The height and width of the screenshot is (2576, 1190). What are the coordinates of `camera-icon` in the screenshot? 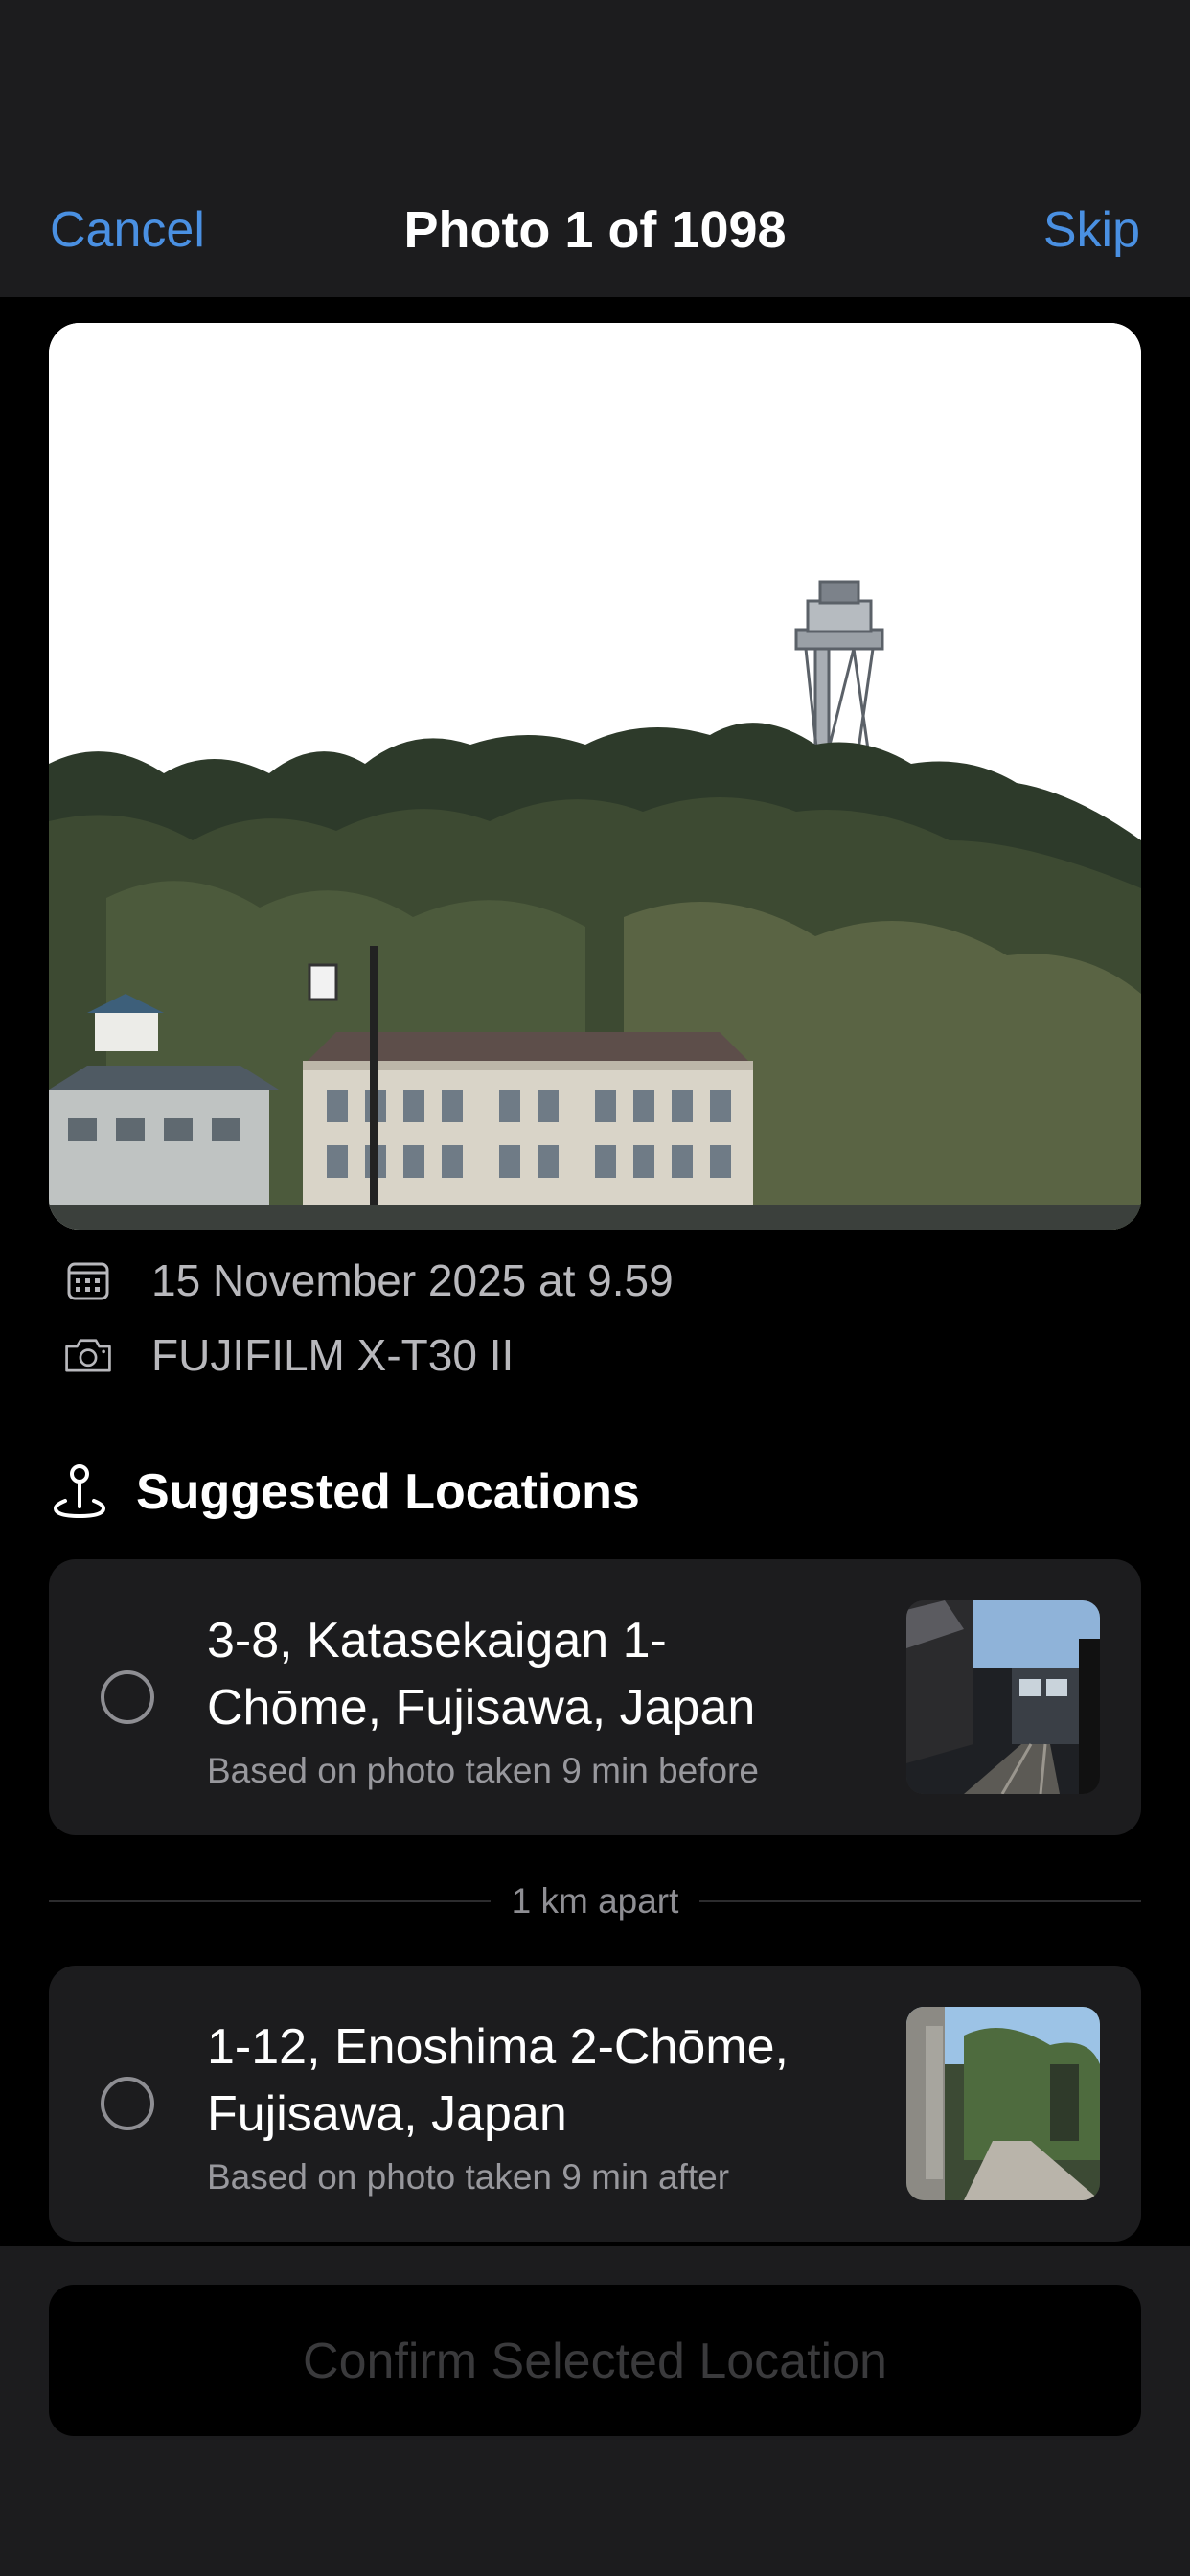 It's located at (88, 1355).